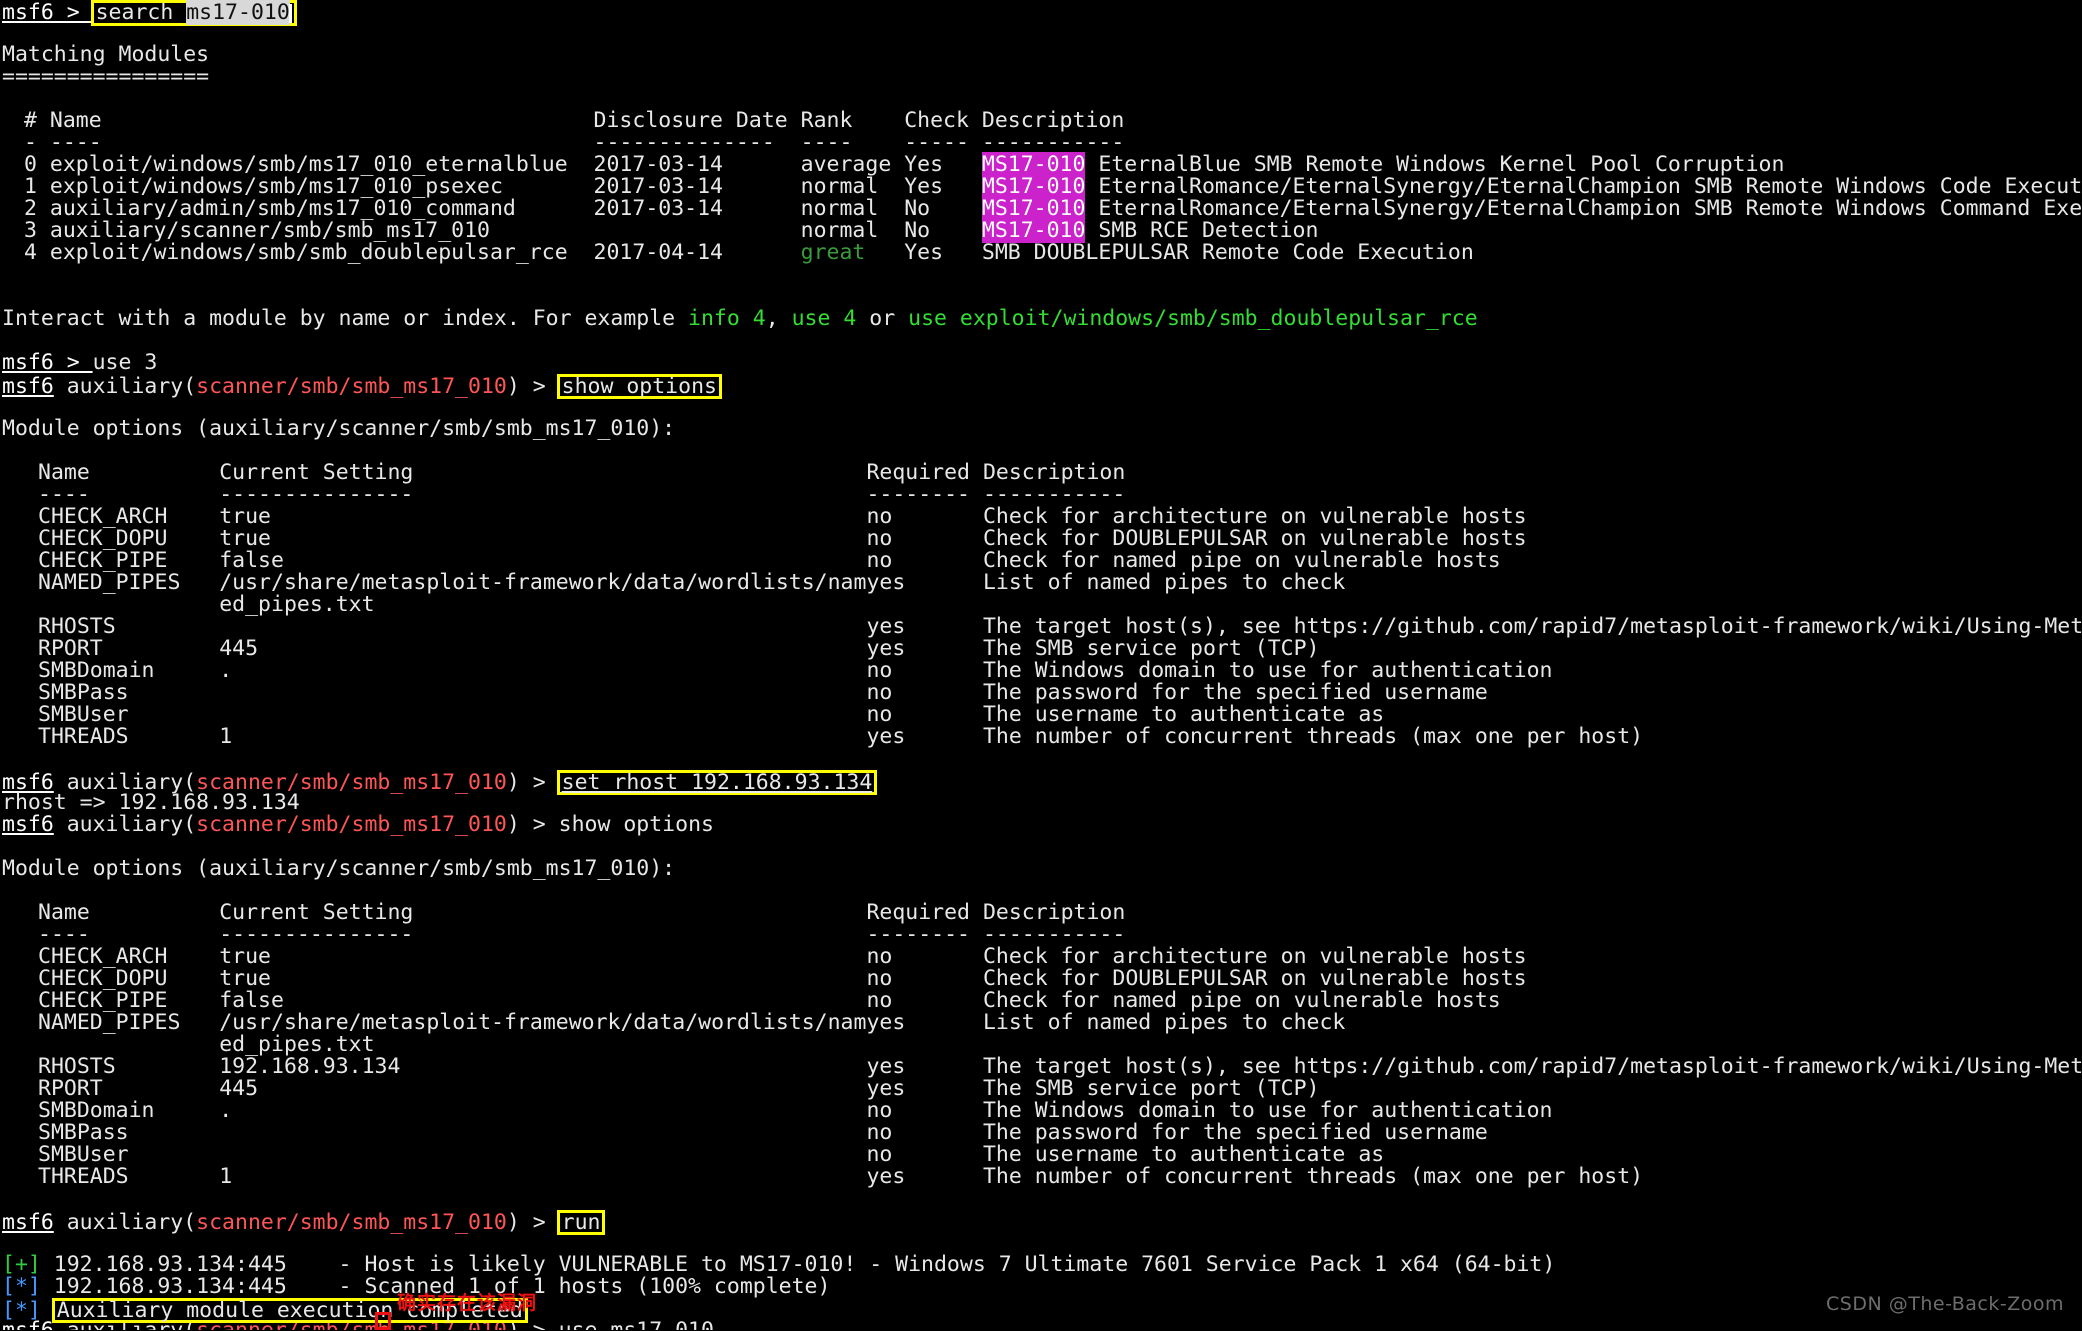 This screenshot has height=1331, width=2082. Describe the element at coordinates (125, 362) in the screenshot. I see `use-command-text: use 3` at that location.